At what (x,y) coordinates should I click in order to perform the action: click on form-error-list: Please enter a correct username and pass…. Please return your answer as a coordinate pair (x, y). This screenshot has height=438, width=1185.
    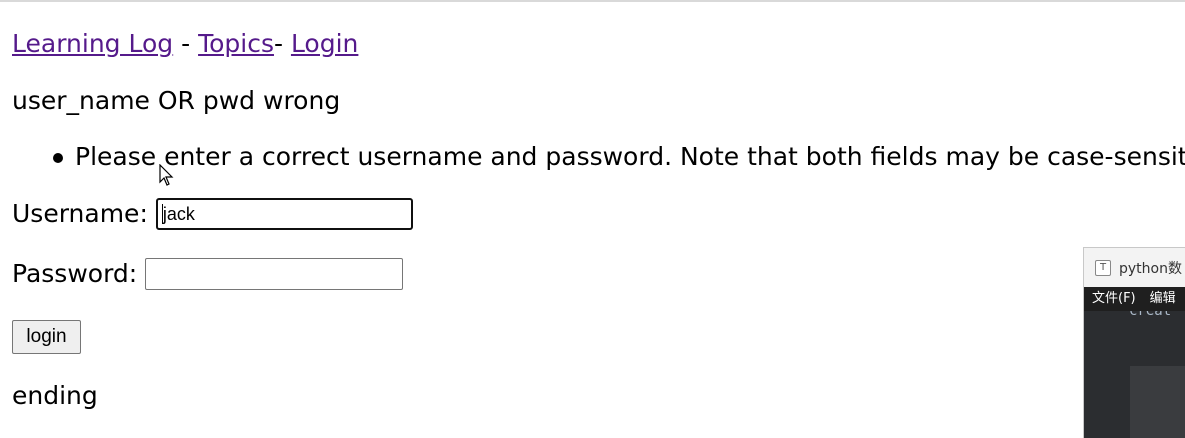
    Looking at the image, I should click on (619, 157).